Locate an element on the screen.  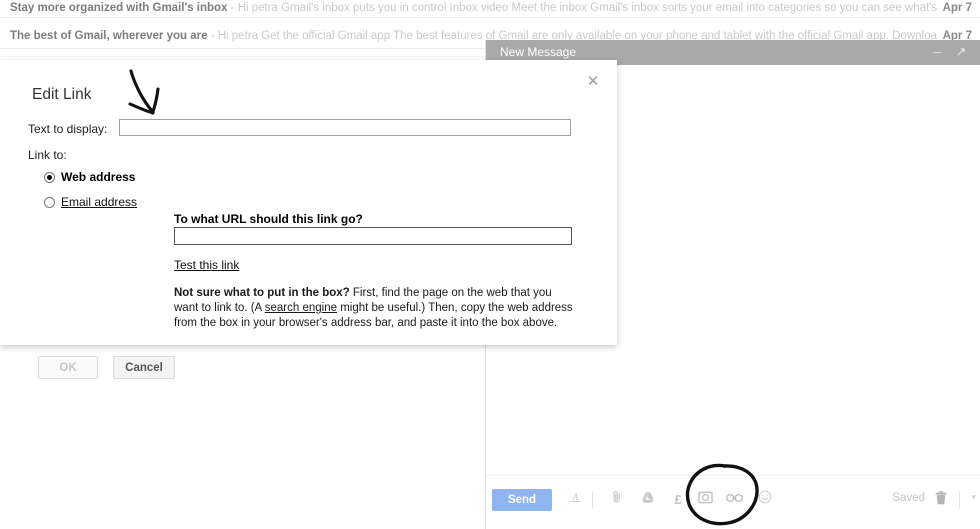
insert-emoji-icon is located at coordinates (765, 500).